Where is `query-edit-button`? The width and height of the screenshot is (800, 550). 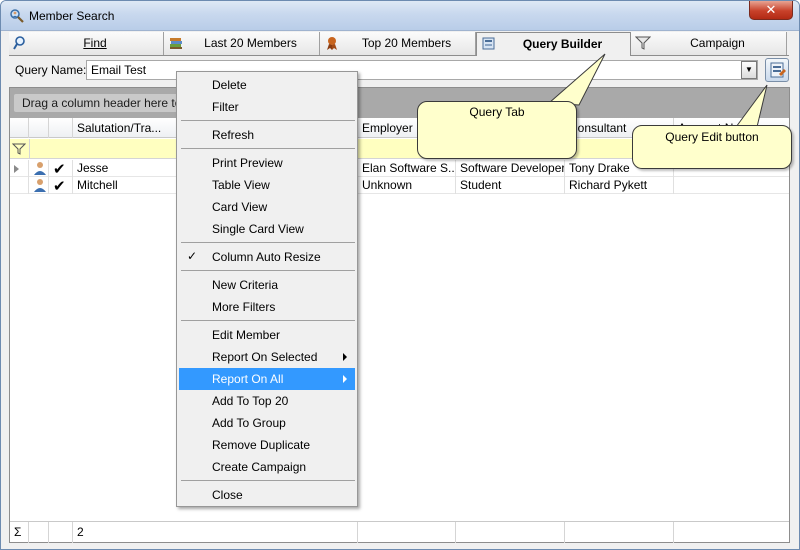 query-edit-button is located at coordinates (777, 70).